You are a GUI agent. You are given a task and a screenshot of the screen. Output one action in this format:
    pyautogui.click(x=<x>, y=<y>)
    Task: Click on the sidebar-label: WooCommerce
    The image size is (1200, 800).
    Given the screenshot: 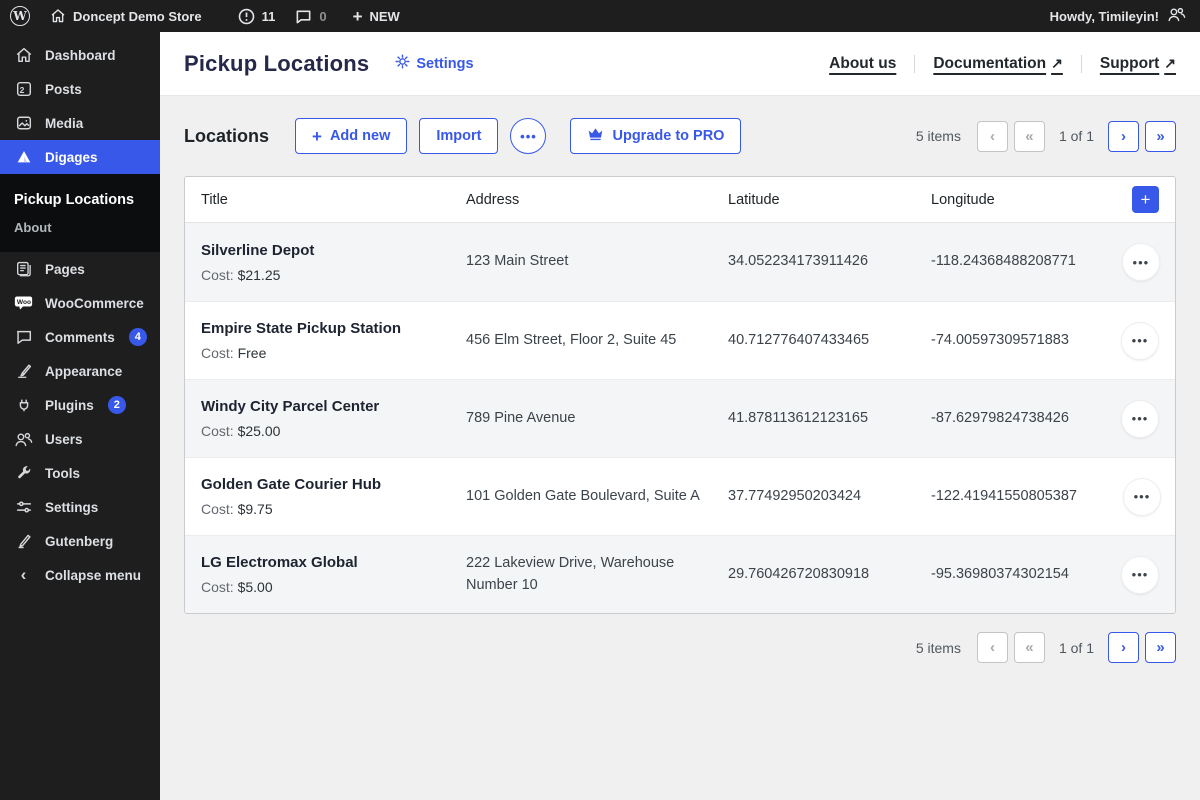 What is the action you would take?
    pyautogui.click(x=94, y=303)
    